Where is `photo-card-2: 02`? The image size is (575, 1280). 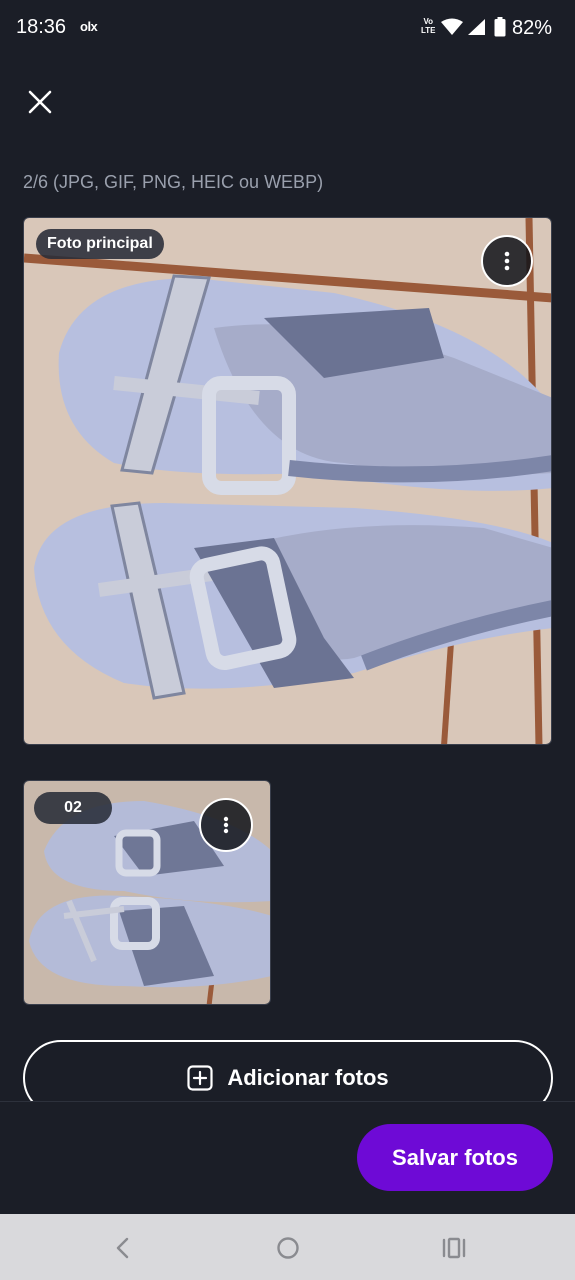 photo-card-2: 02 is located at coordinates (147, 892).